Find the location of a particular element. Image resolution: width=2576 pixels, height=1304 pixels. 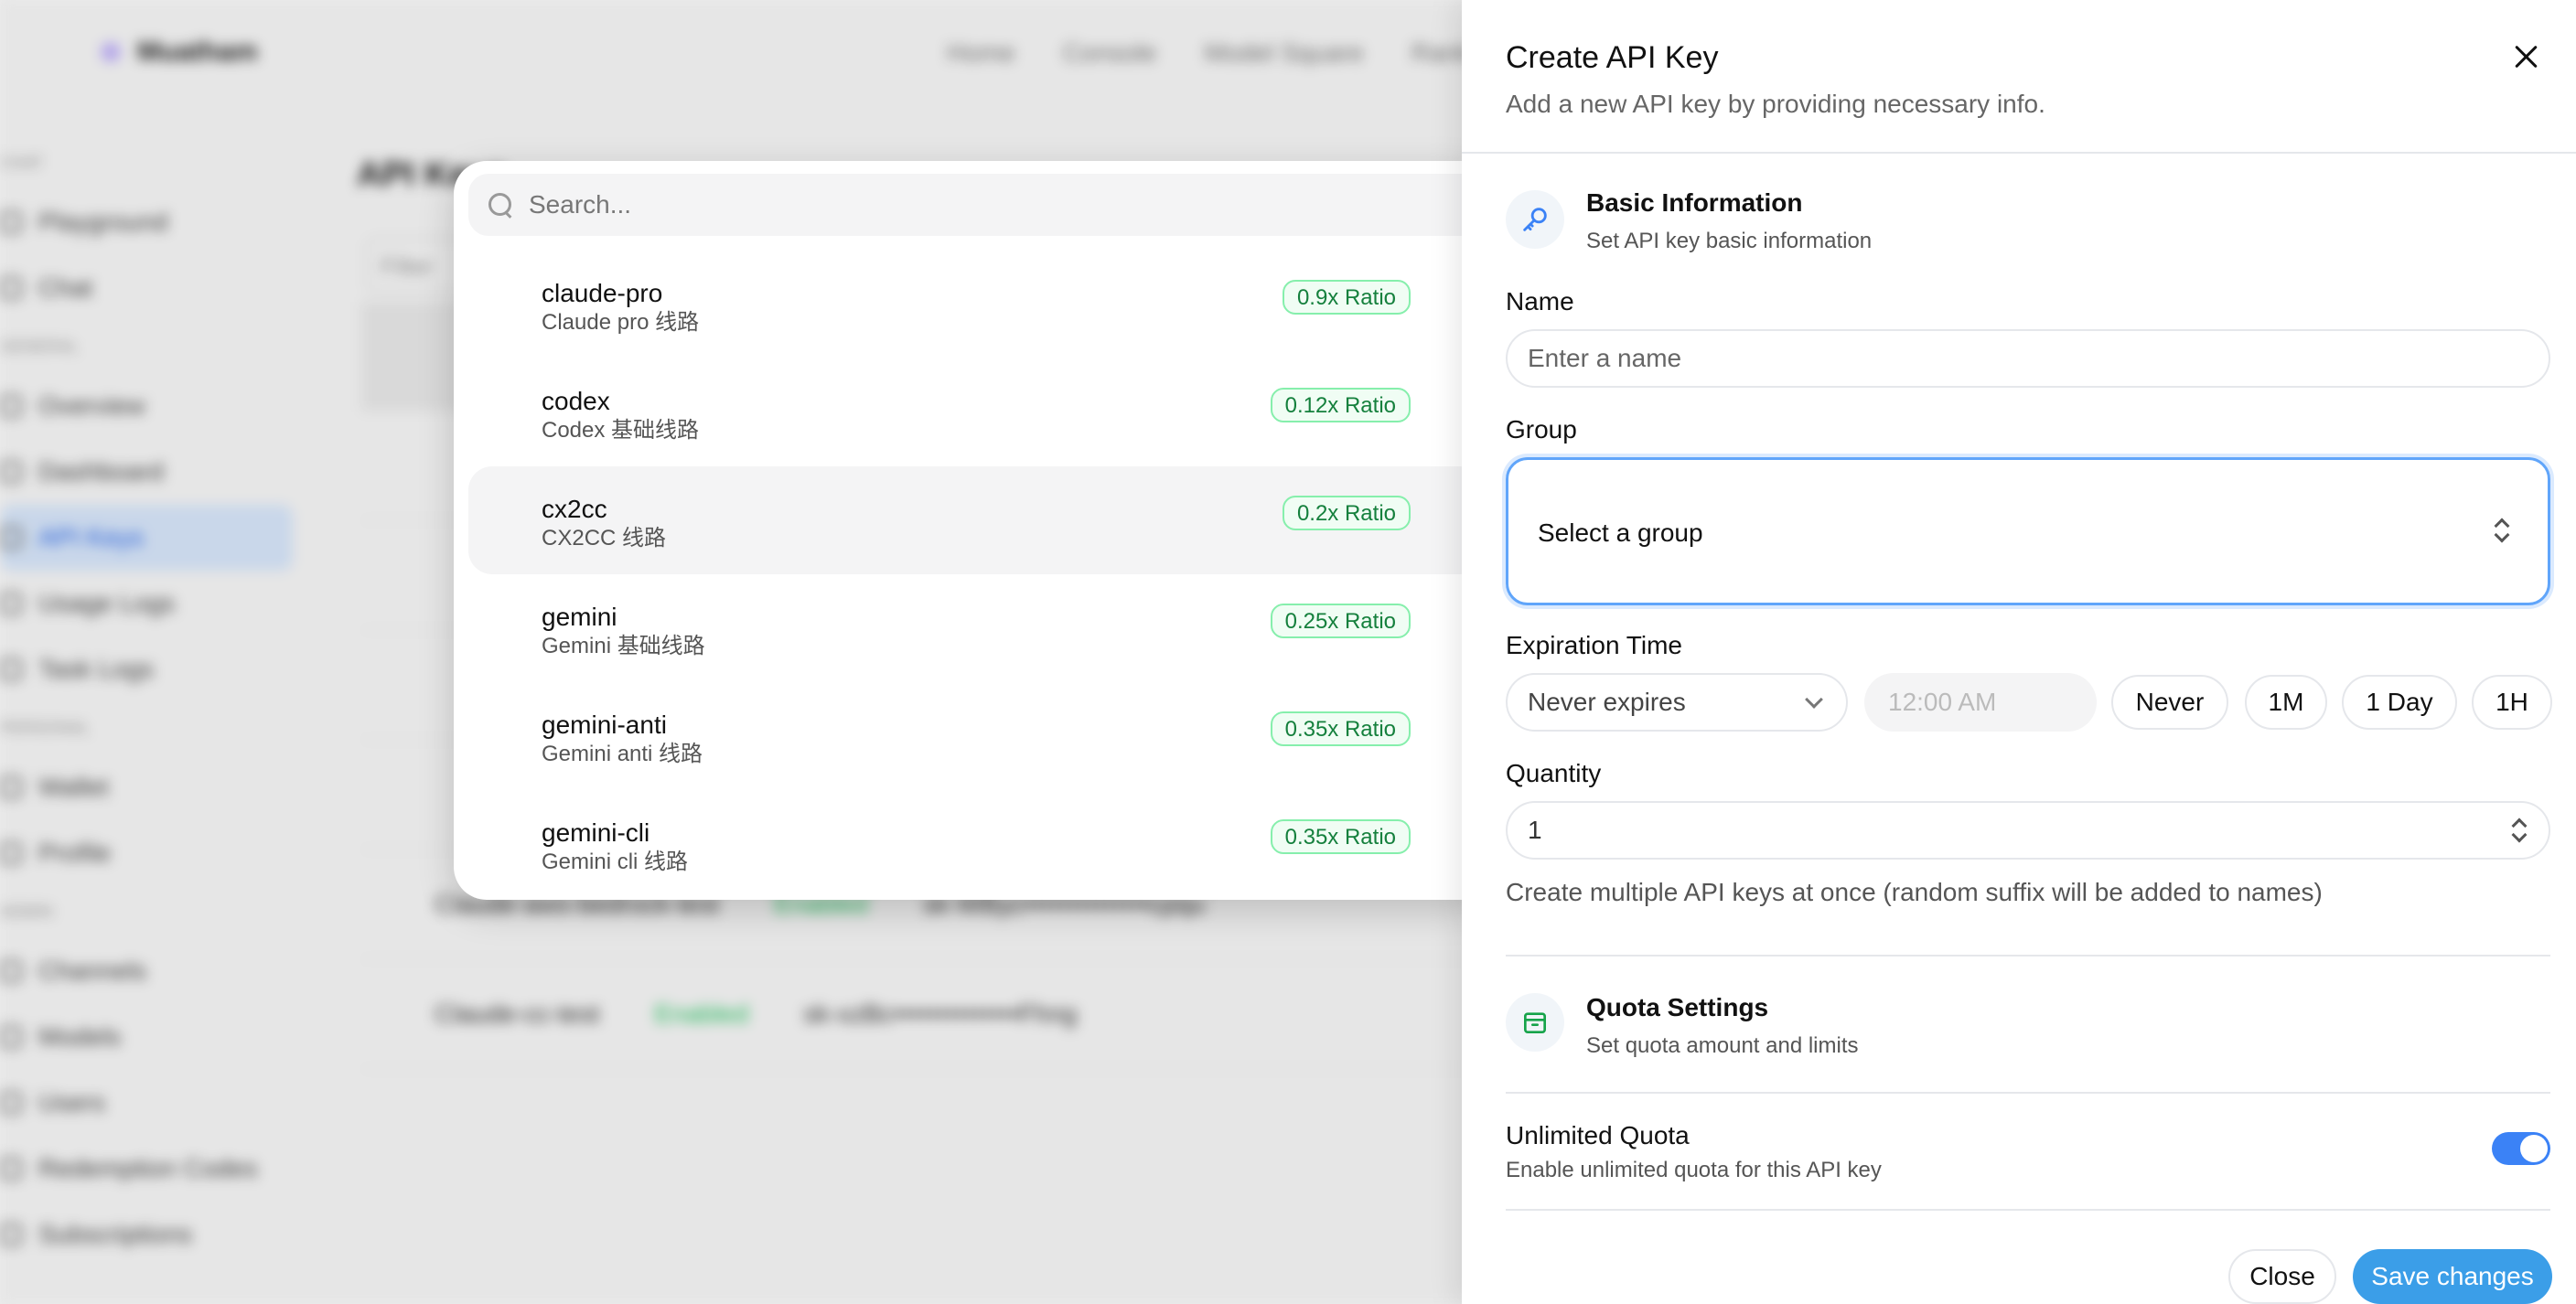

basic-info-subtitle: Set API key basic information is located at coordinates (1730, 241).